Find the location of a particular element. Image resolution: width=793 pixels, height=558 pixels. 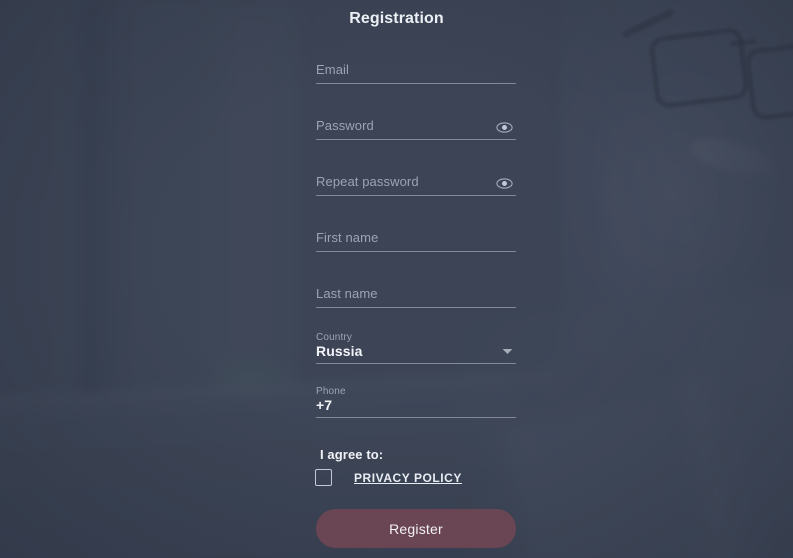

repeat-password-placeholder: Repeat password is located at coordinates (367, 181).